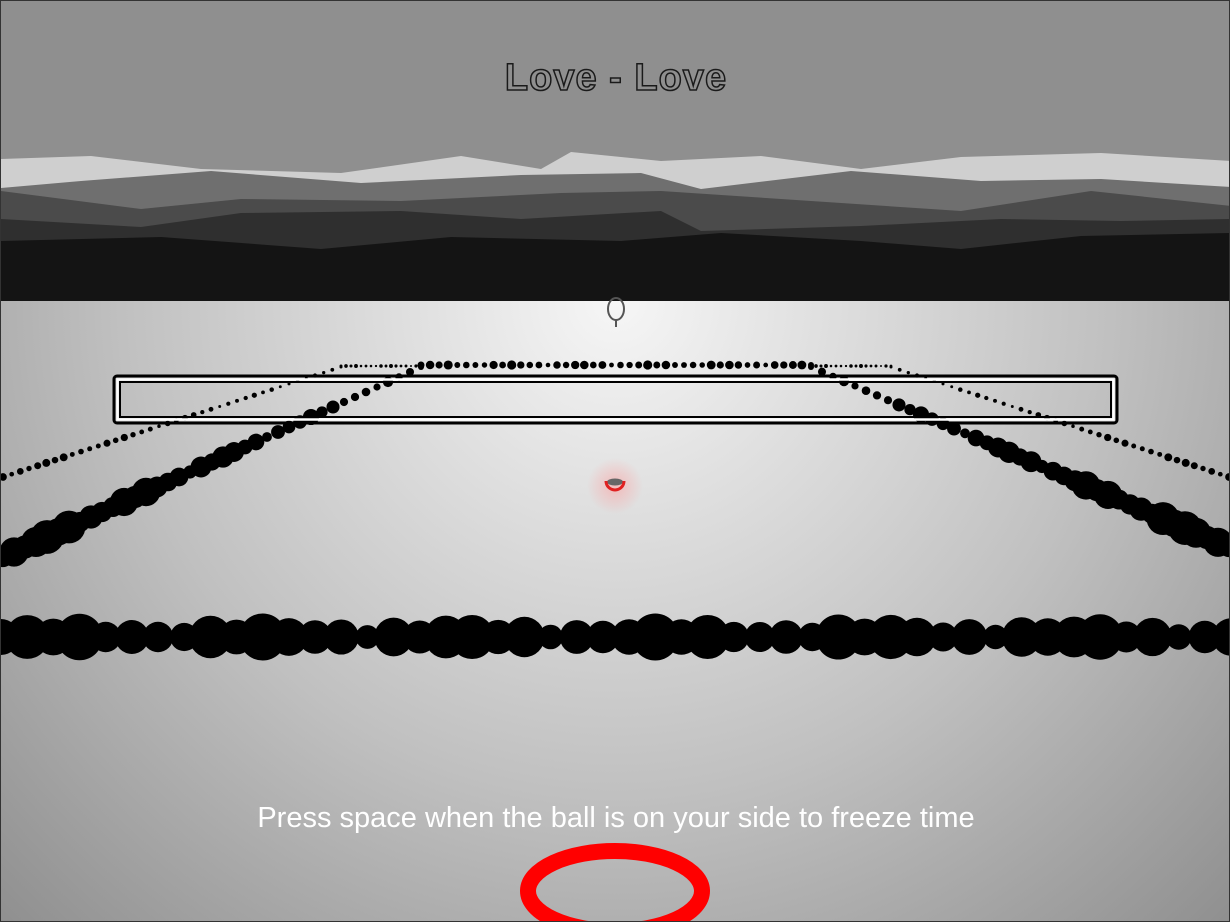  Describe the element at coordinates (615, 486) in the screenshot. I see `ball-icon` at that location.